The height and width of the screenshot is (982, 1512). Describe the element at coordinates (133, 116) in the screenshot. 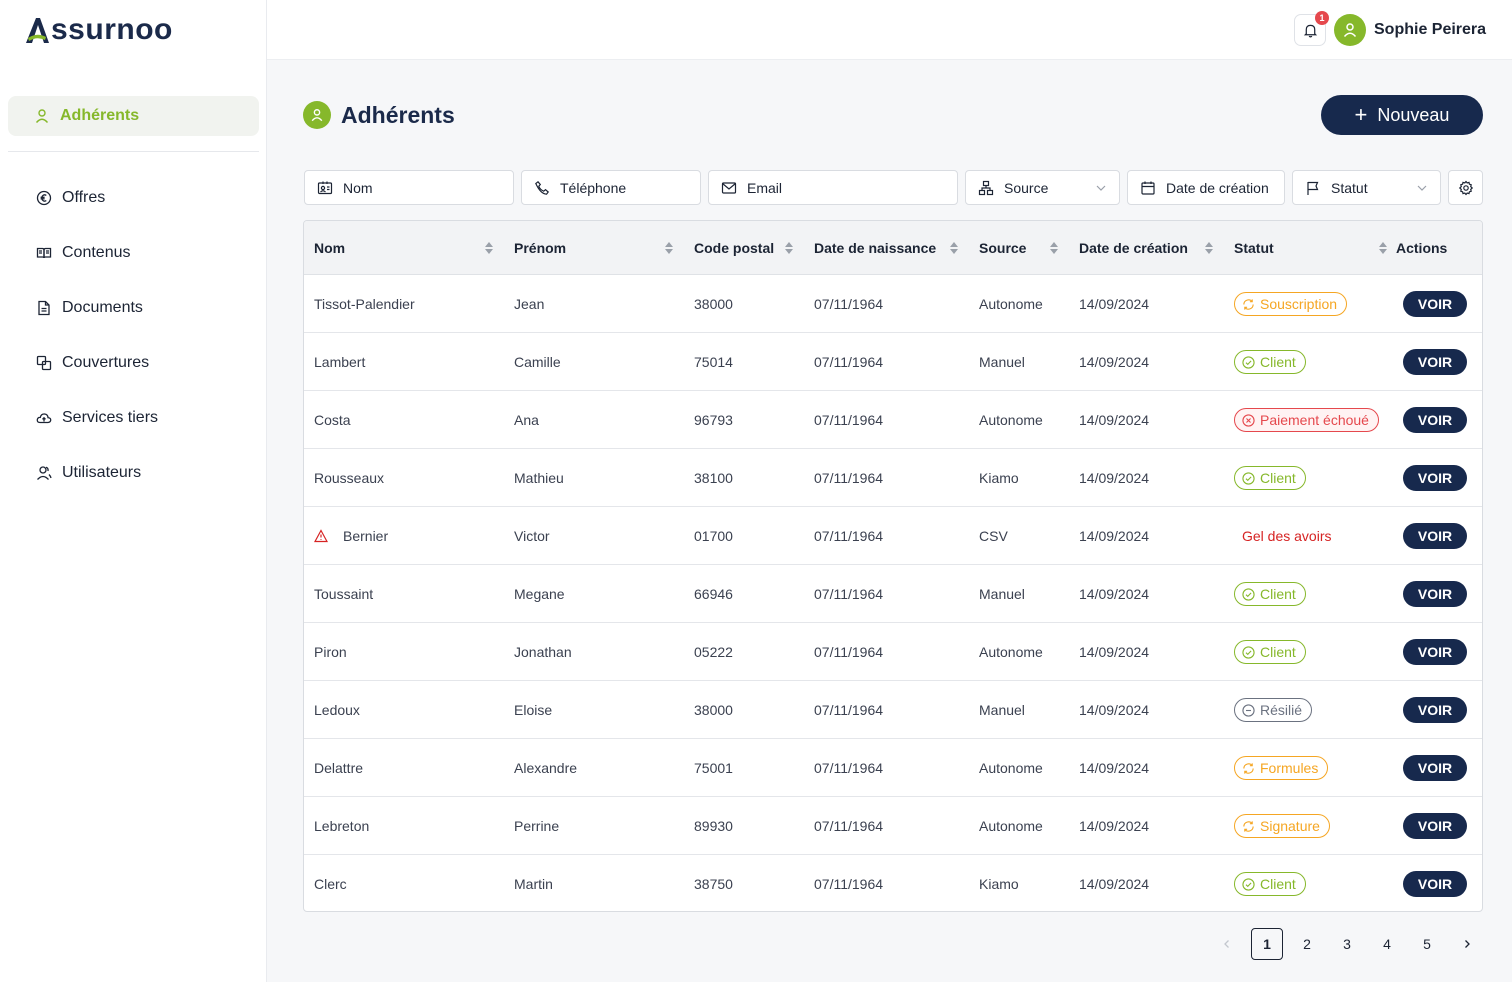

I see `sidebar-item-adherents: Adhérents` at that location.